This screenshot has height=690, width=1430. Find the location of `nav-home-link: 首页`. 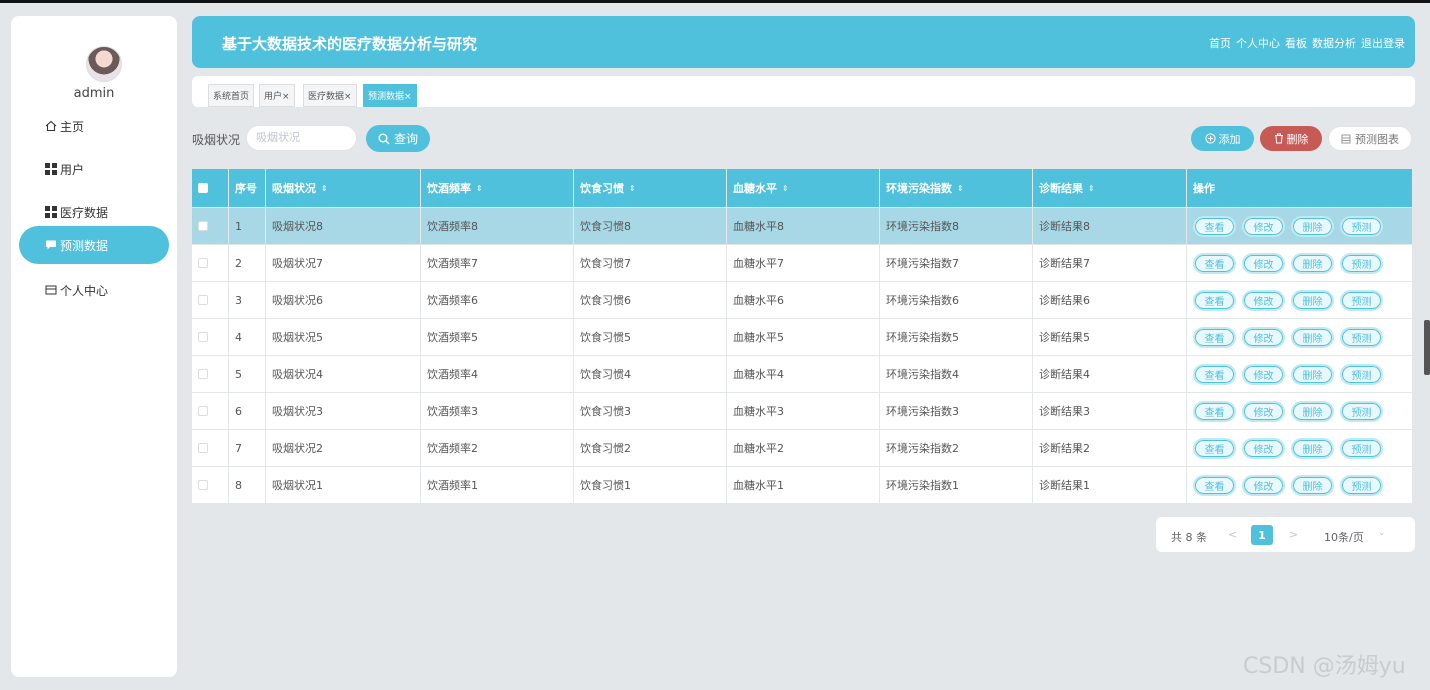

nav-home-link: 首页 is located at coordinates (1220, 43).